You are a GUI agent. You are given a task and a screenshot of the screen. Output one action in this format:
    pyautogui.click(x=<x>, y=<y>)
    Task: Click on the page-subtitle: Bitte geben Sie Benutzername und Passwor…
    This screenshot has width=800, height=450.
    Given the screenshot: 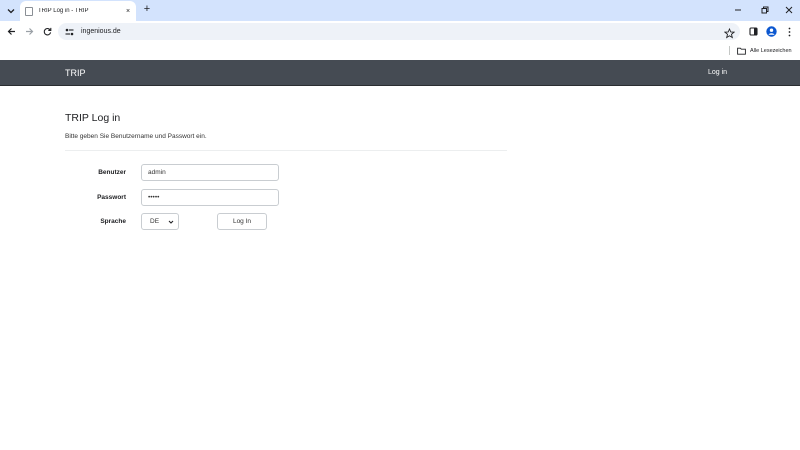 What is the action you would take?
    pyautogui.click(x=136, y=136)
    